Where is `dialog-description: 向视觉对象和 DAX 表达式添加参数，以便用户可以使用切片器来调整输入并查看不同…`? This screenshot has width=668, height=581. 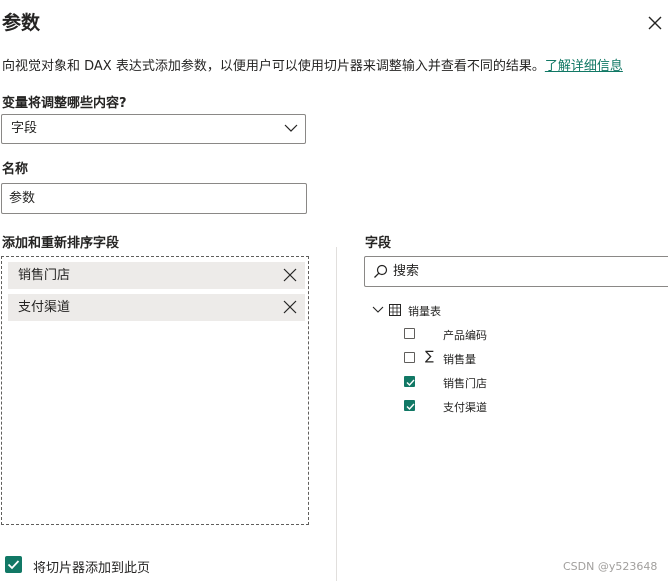
dialog-description: 向视觉对象和 DAX 表达式添加参数，以便用户可以使用切片器来调整输入并查看不同… is located at coordinates (312, 64).